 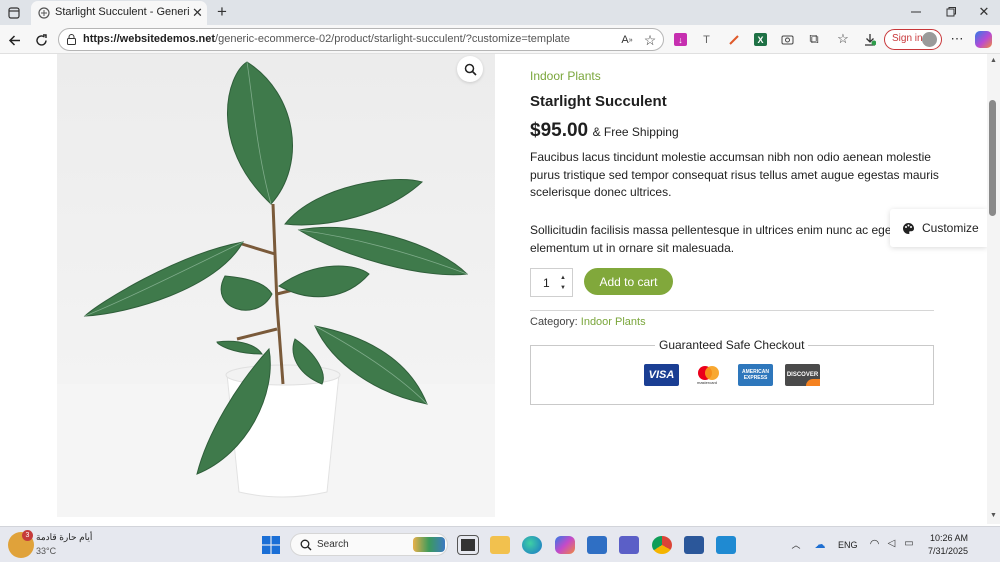 I want to click on refresh-icon, so click(x=41, y=40).